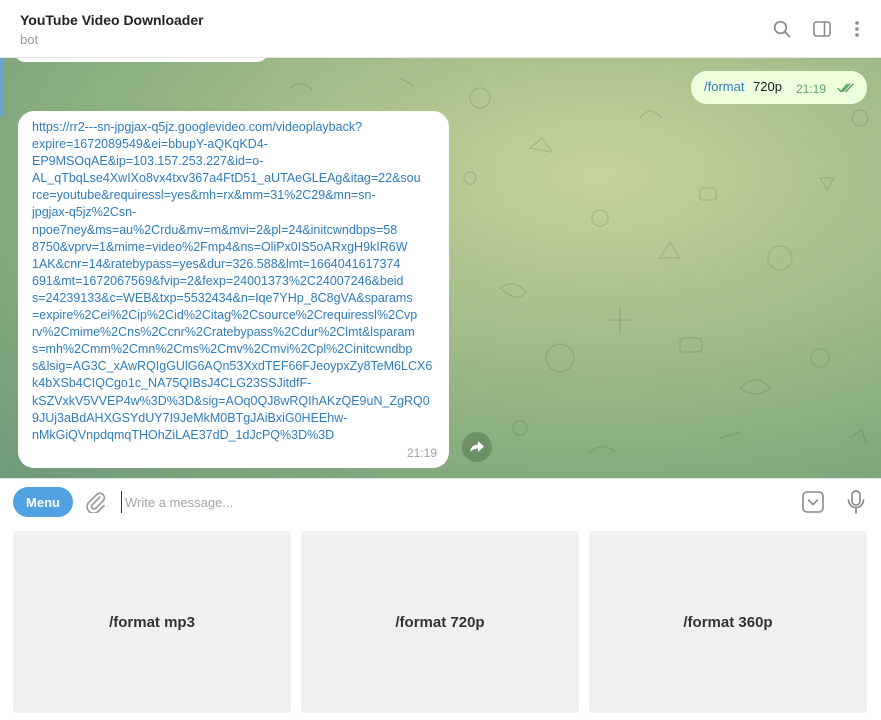 Image resolution: width=881 pixels, height=720 pixels. I want to click on outgoing-message: /format 720p 21:19, so click(779, 87).